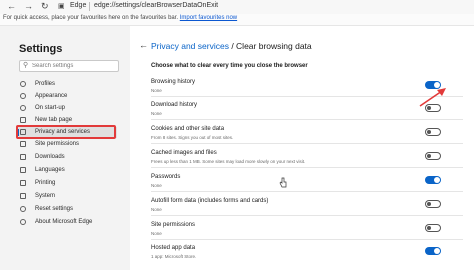 The image size is (474, 270). I want to click on setting-title: Cached images and files, so click(184, 153).